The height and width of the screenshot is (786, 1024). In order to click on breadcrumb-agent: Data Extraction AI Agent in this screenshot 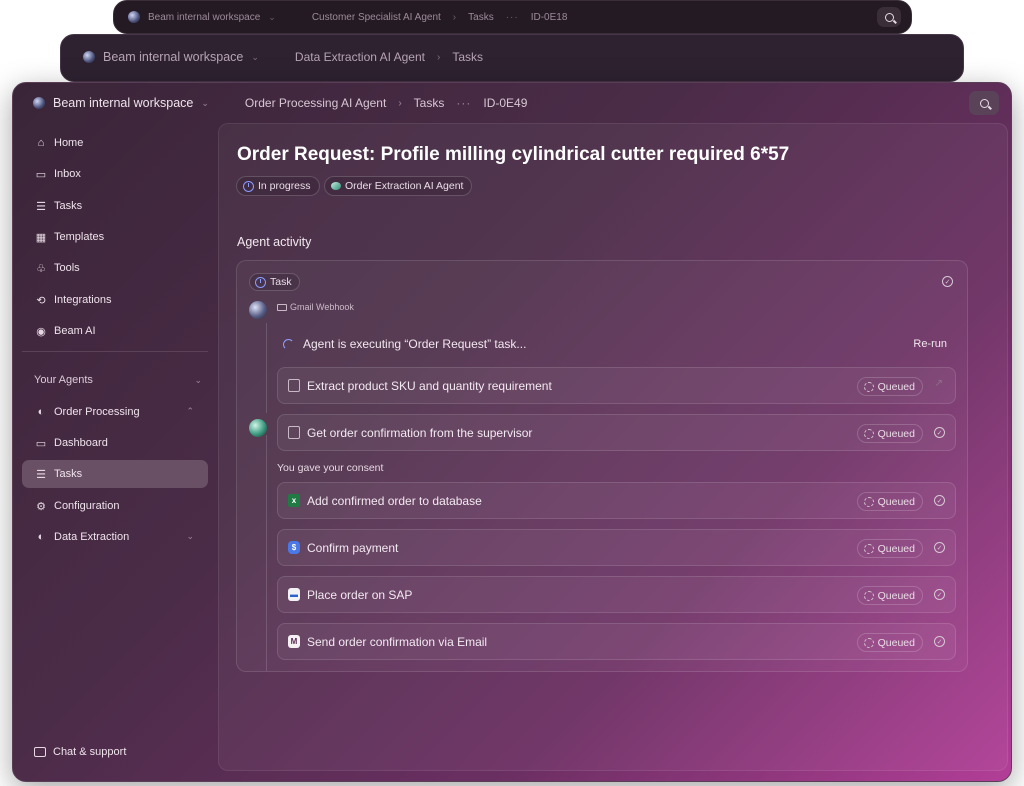, I will do `click(360, 57)`.